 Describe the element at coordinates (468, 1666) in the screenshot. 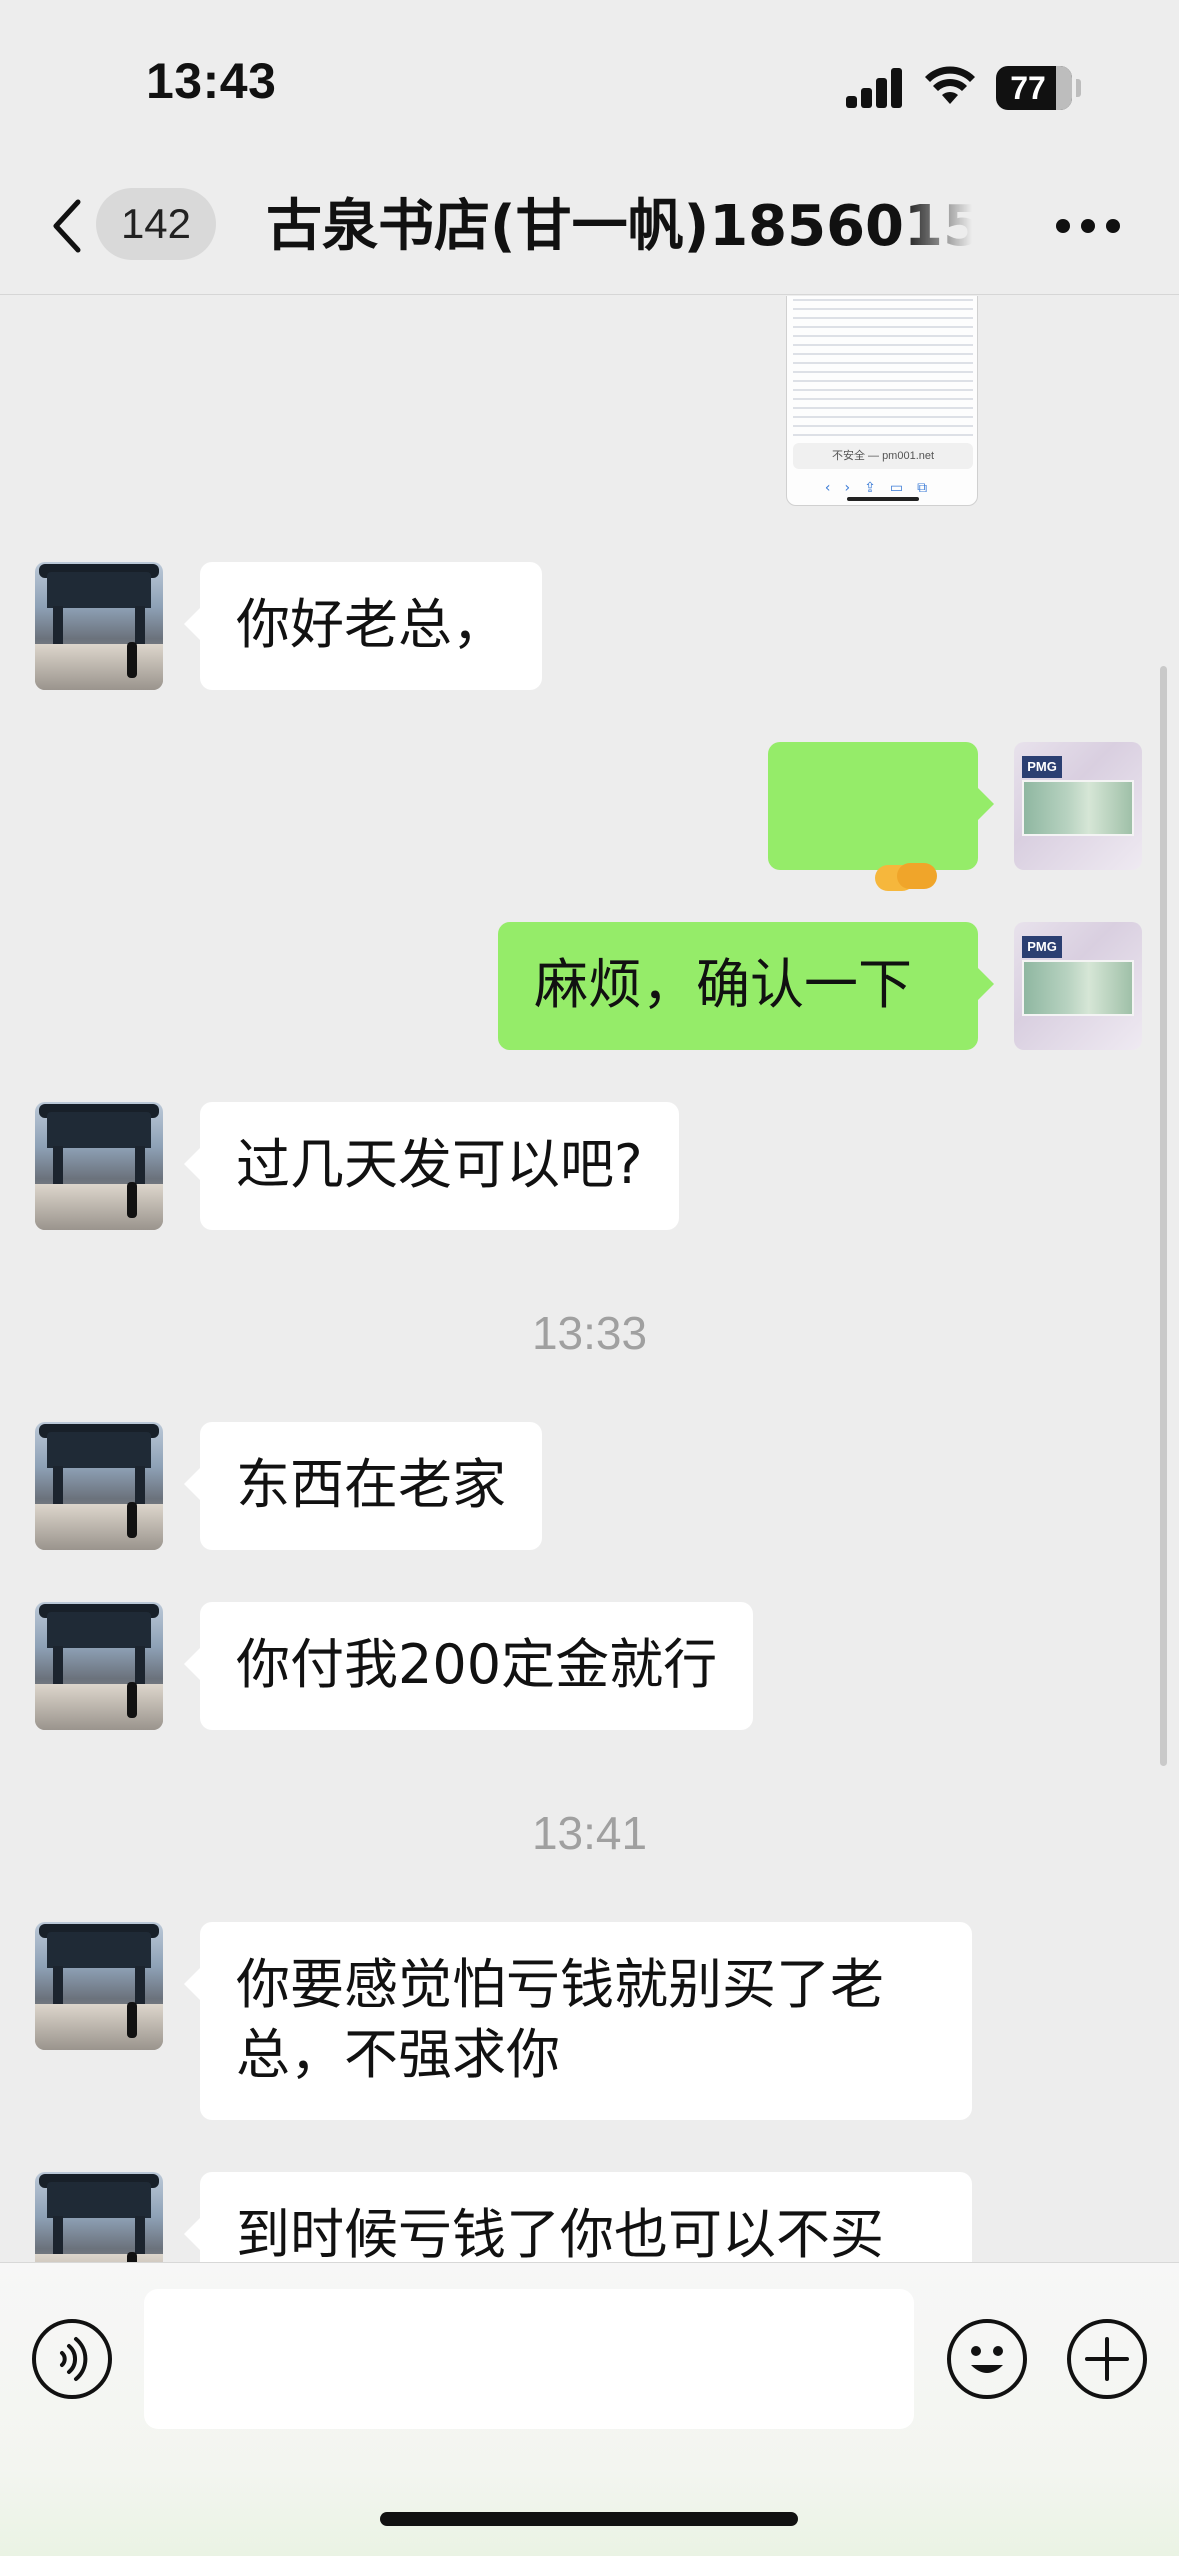

I see `received-message: 你付我200定金就行` at that location.